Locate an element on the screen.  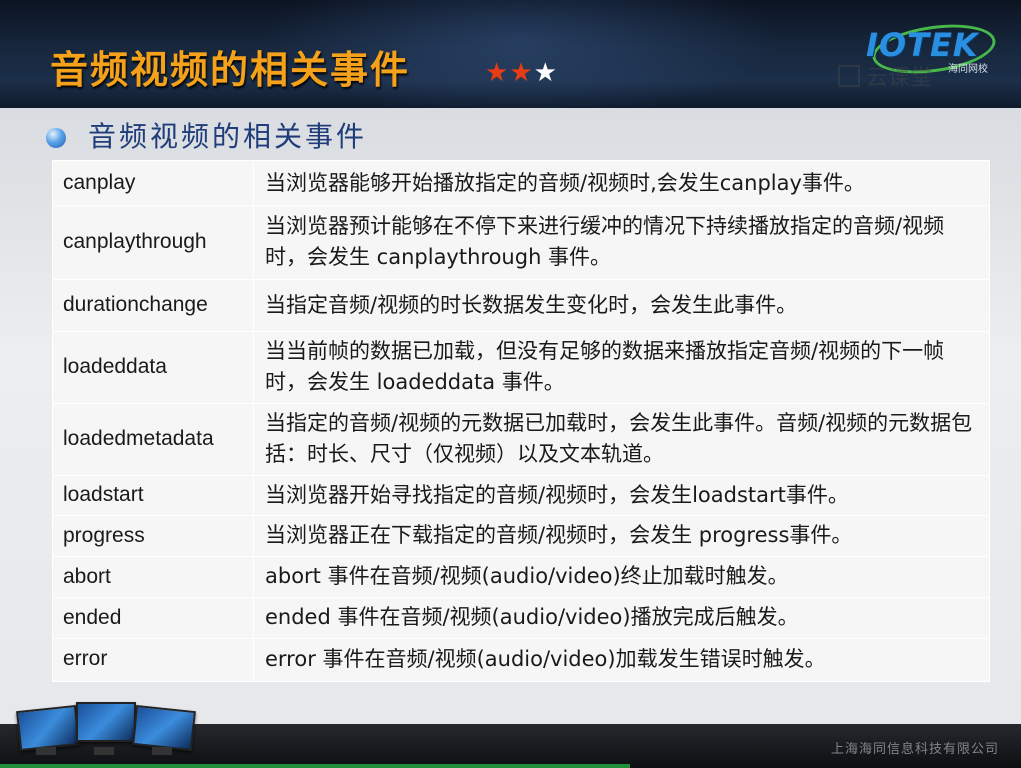
event-description: 当指定音频/视频的时长数据发生变化时，会发生此事件。 is located at coordinates (531, 304).